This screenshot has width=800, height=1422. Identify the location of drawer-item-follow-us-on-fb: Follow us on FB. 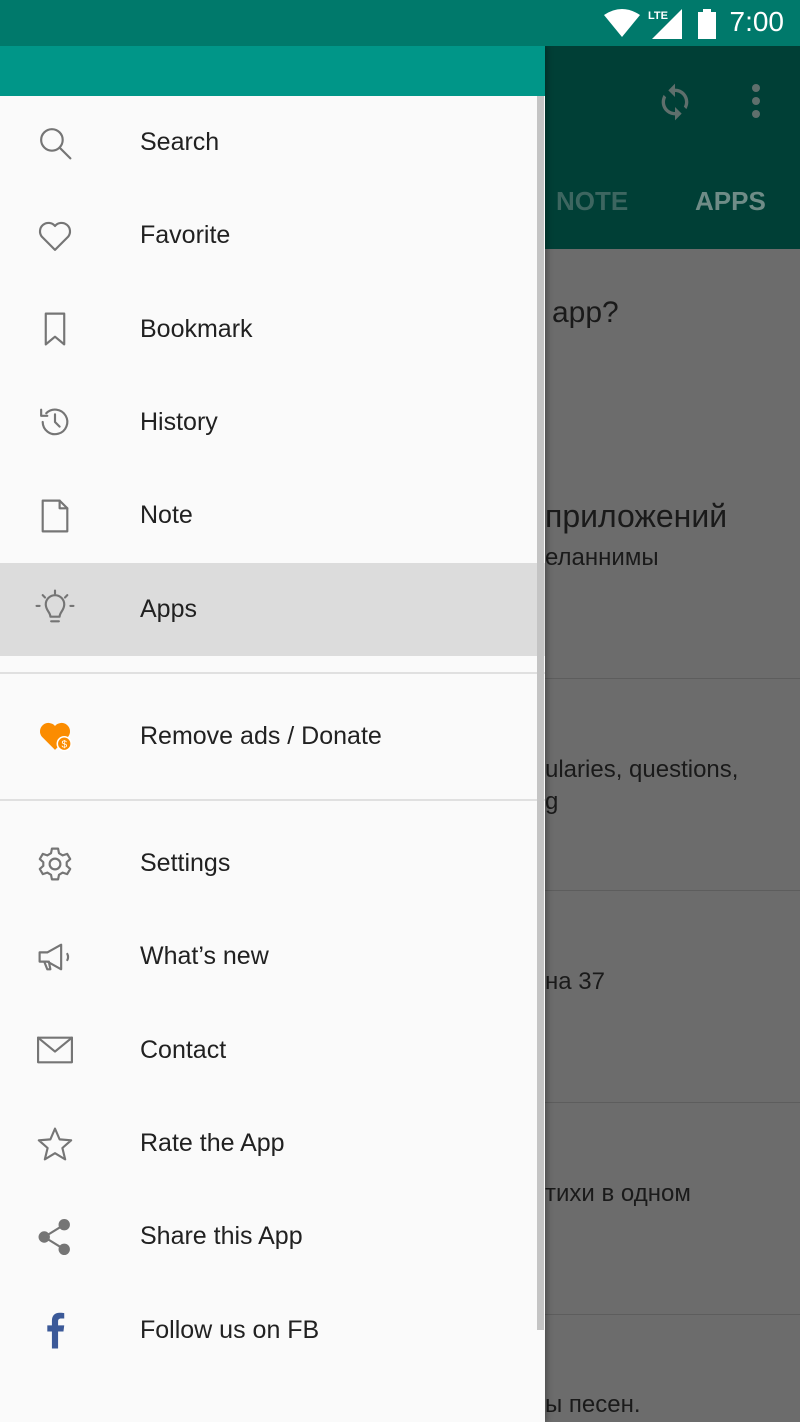
(272, 1330).